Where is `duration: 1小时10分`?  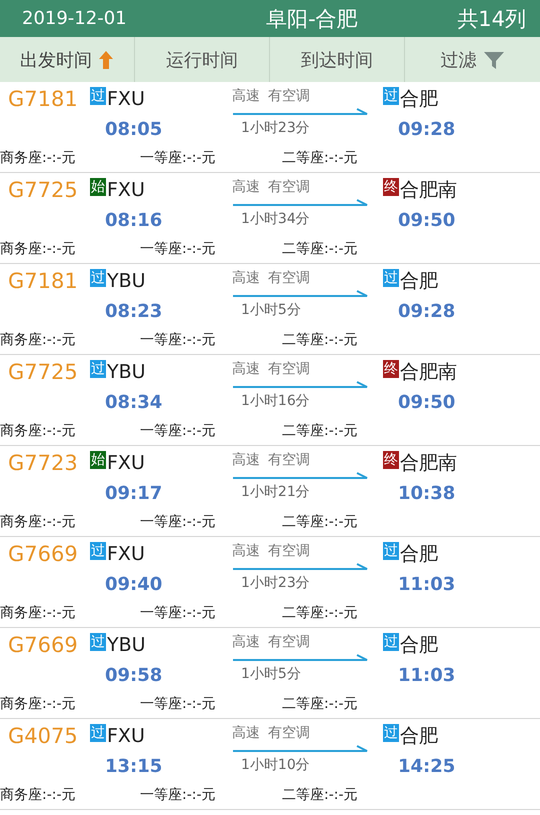 duration: 1小时10分 is located at coordinates (275, 765).